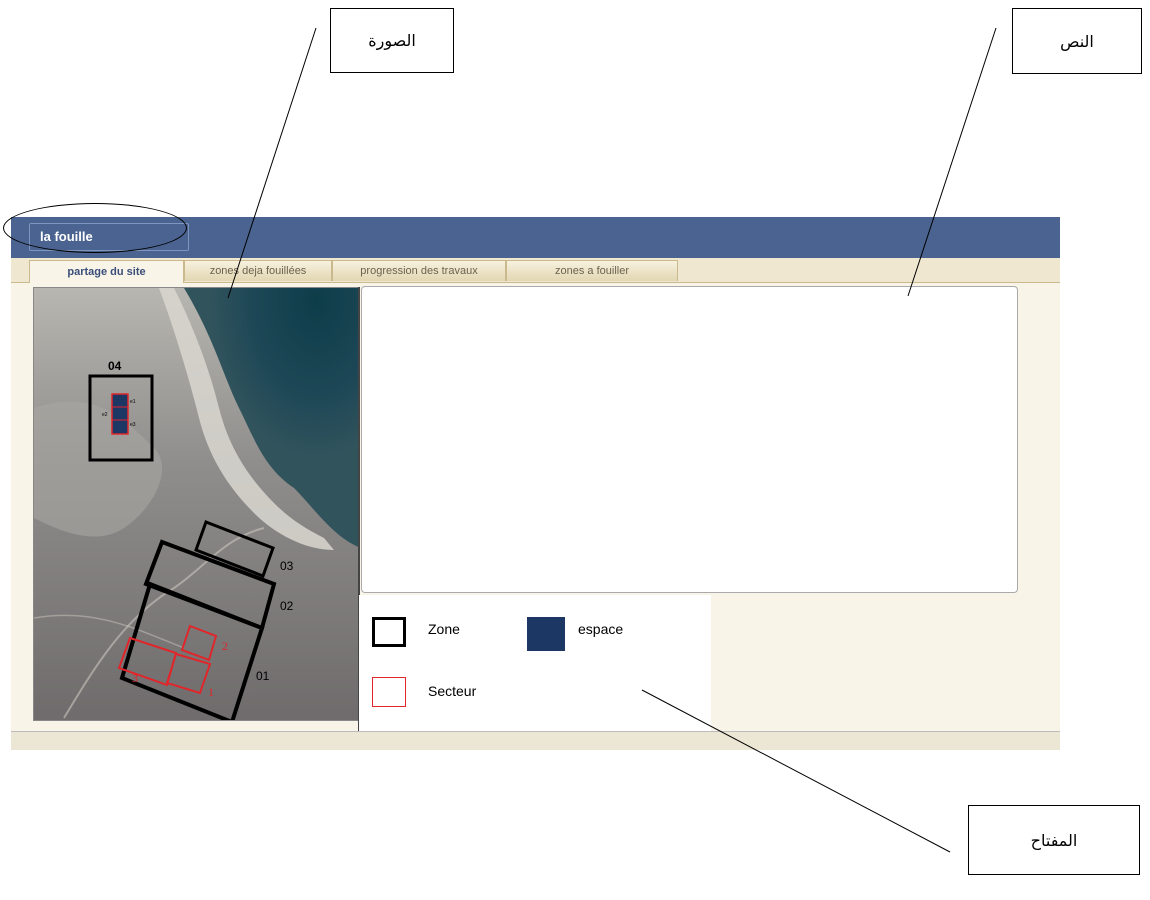  I want to click on legend-panel: Zone espace Secteur, so click(535, 664).